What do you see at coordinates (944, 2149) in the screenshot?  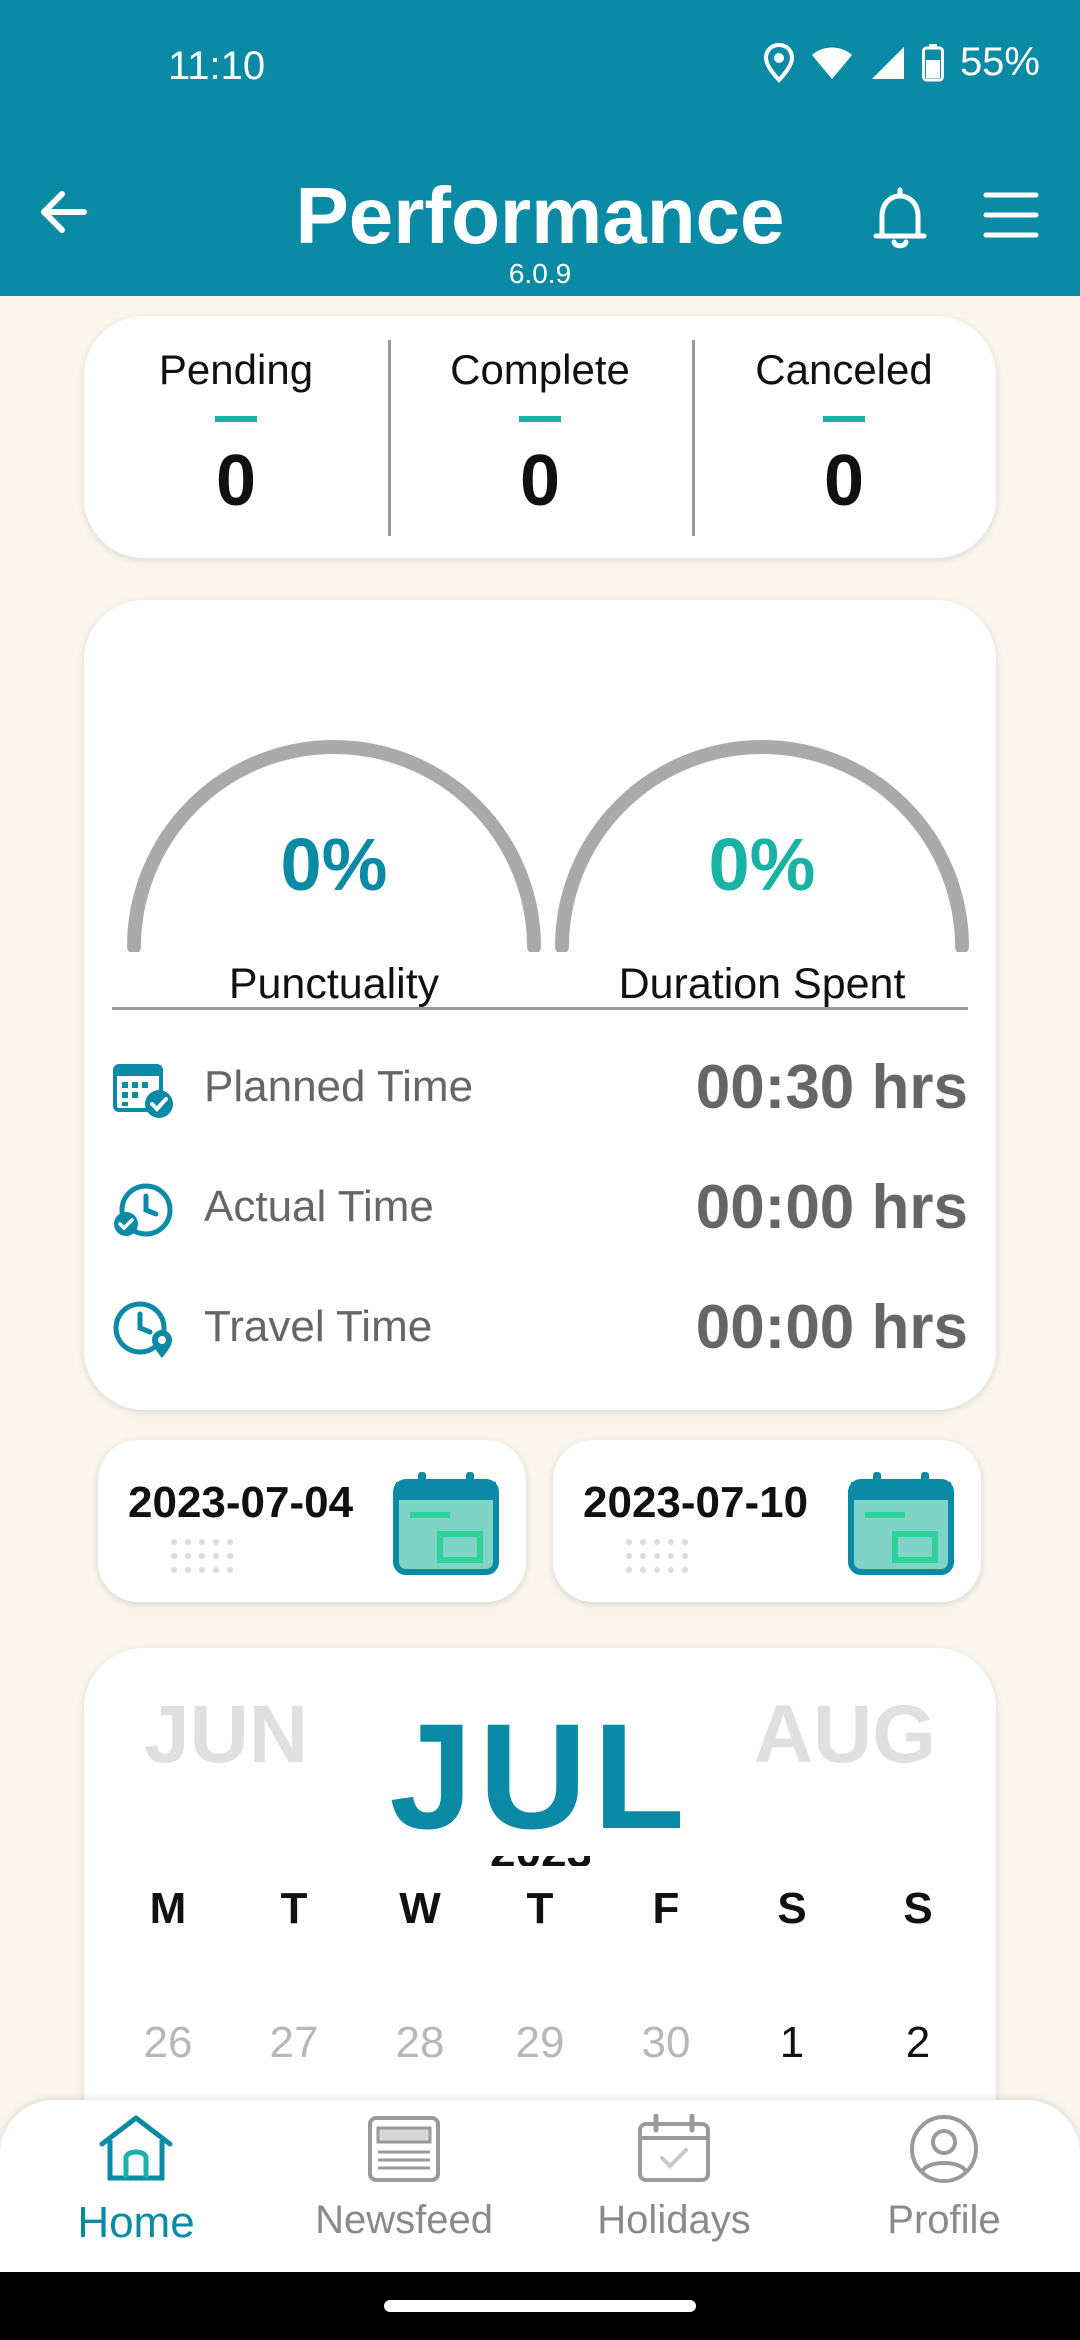 I see `profile-icon` at bounding box center [944, 2149].